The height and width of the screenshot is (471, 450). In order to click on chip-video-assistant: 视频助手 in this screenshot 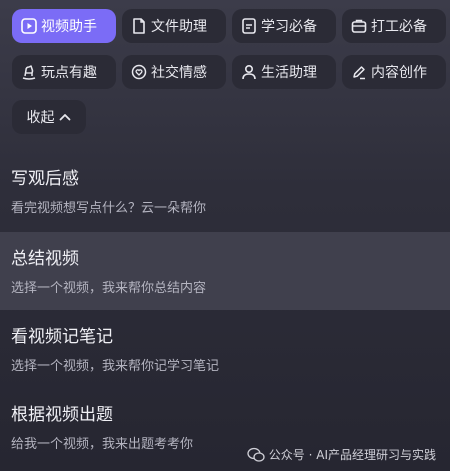, I will do `click(64, 26)`.